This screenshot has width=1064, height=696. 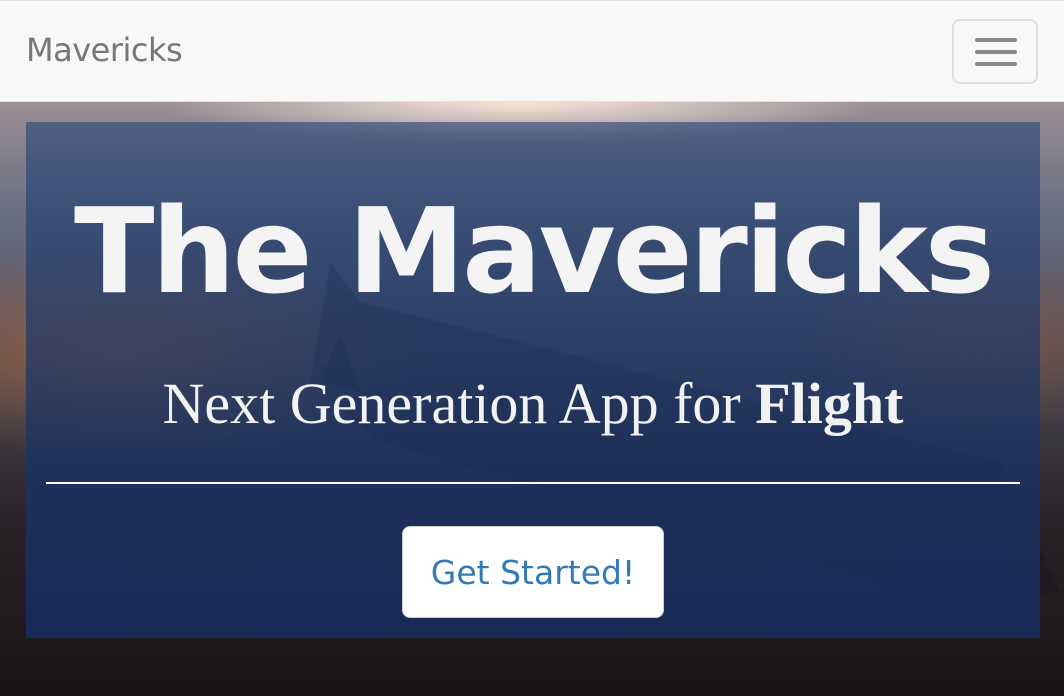 I want to click on hero-divider, so click(x=533, y=483).